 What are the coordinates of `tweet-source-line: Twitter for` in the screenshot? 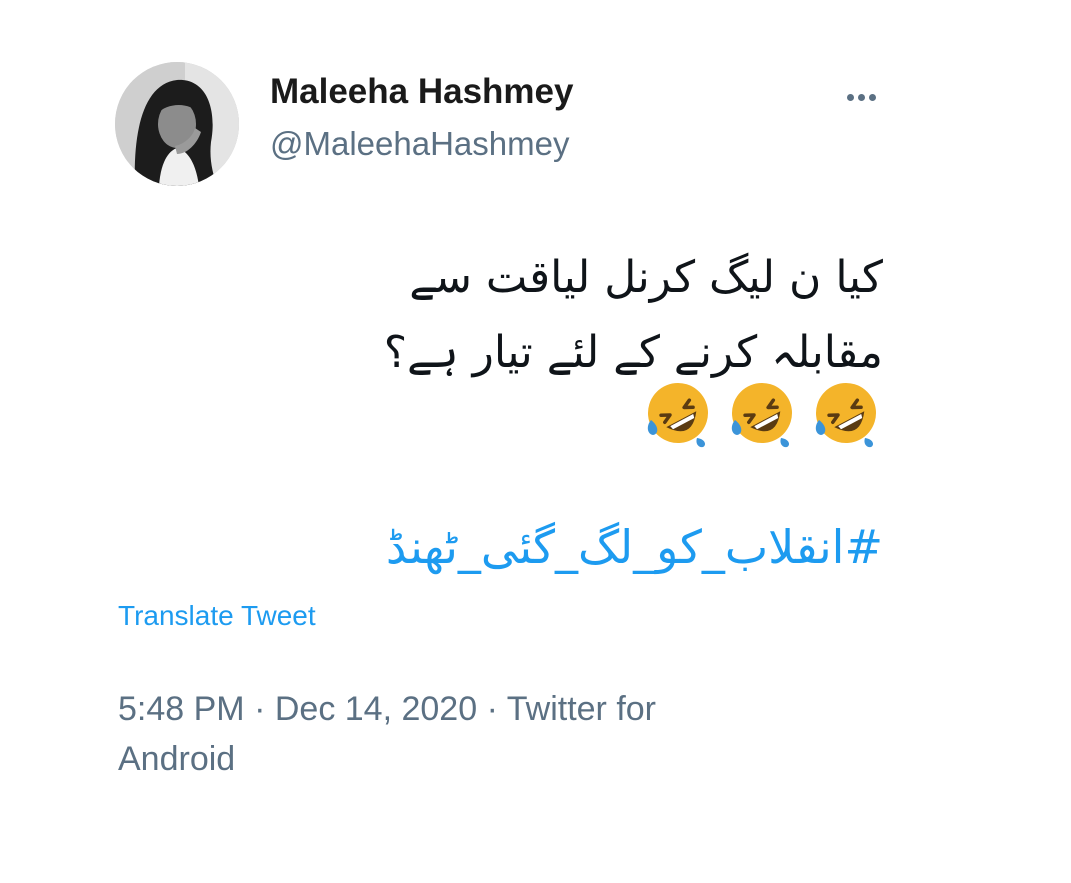 It's located at (581, 709).